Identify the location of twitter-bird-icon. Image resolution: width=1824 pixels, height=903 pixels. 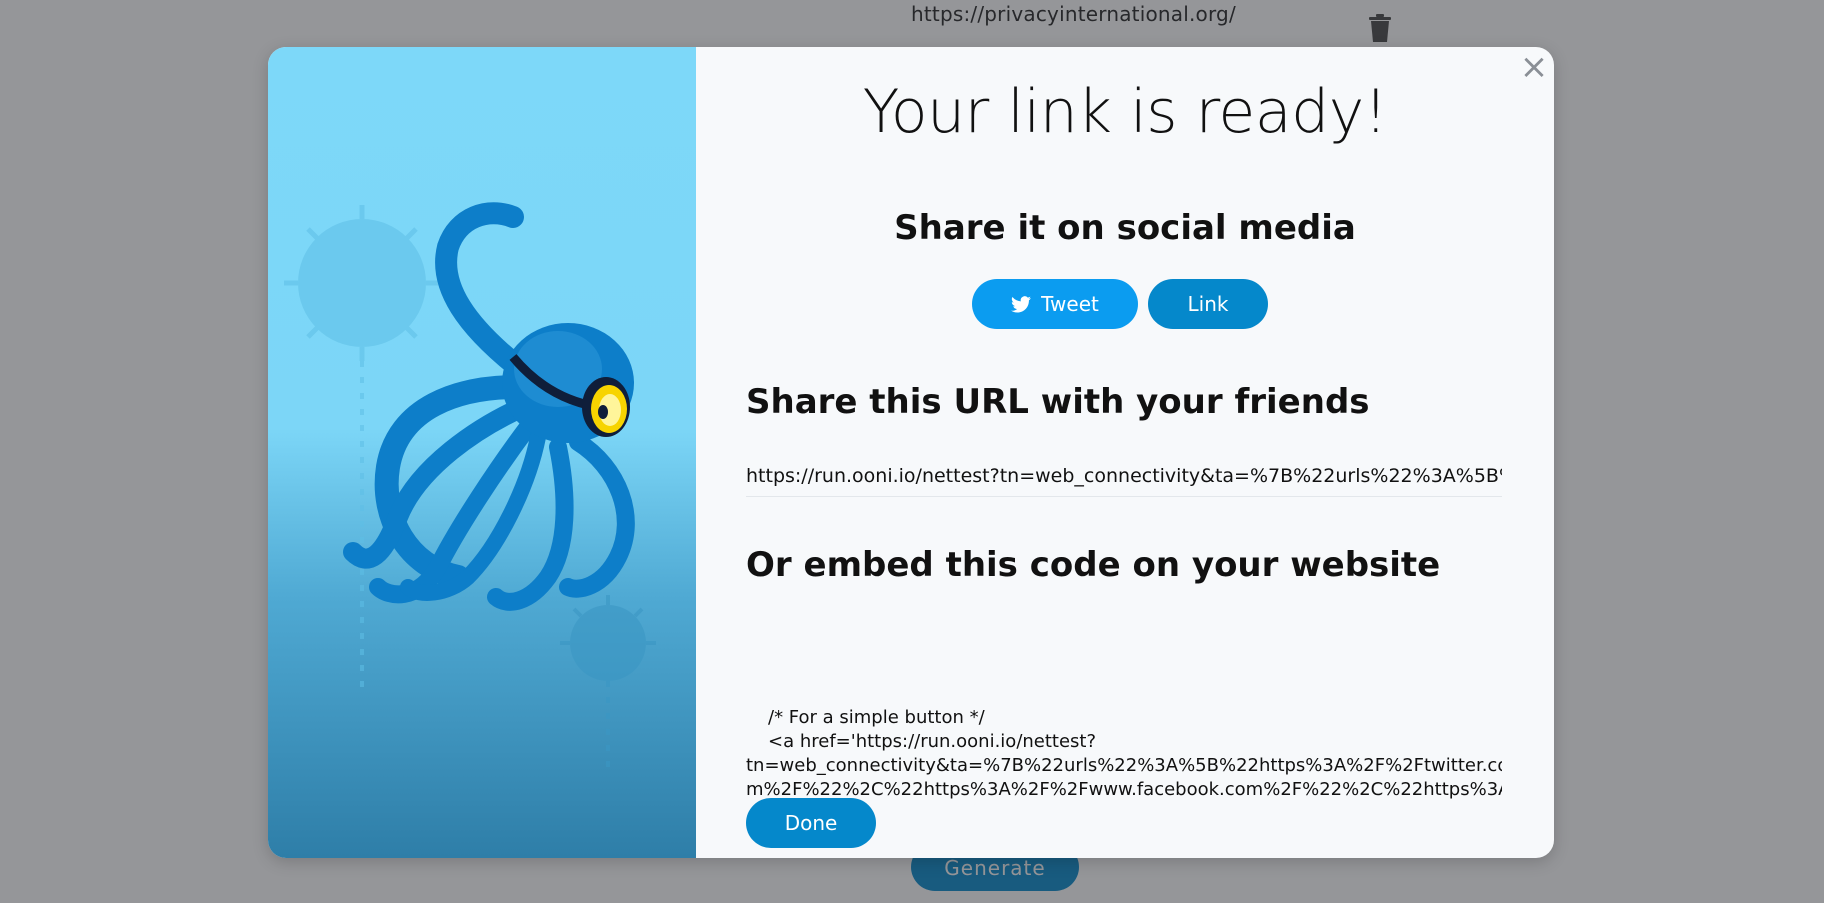
(1021, 303).